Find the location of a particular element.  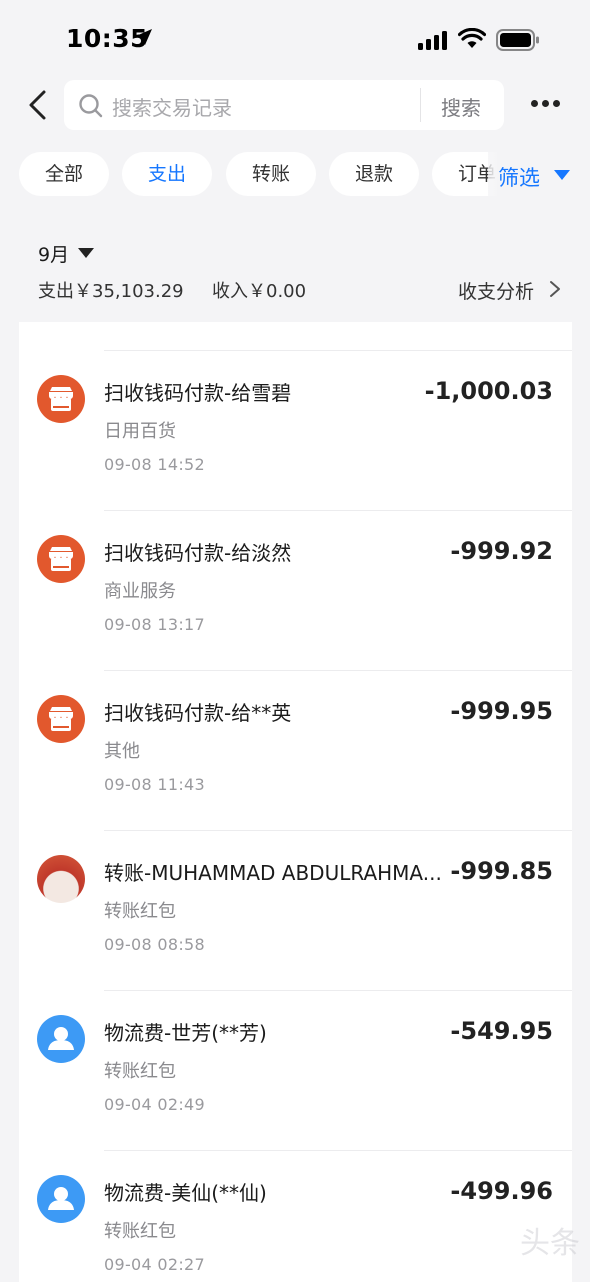

search-icon is located at coordinates (91, 106).